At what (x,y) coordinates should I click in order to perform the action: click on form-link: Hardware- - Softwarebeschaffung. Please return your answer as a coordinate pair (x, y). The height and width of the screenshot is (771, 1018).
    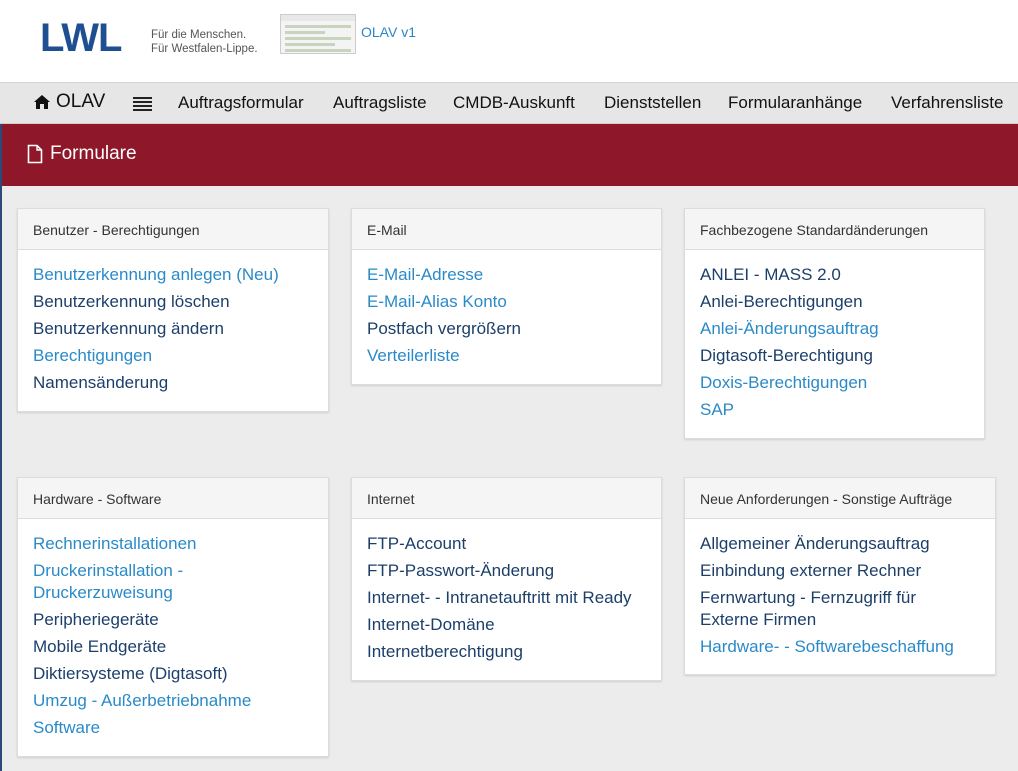
    Looking at the image, I should click on (840, 647).